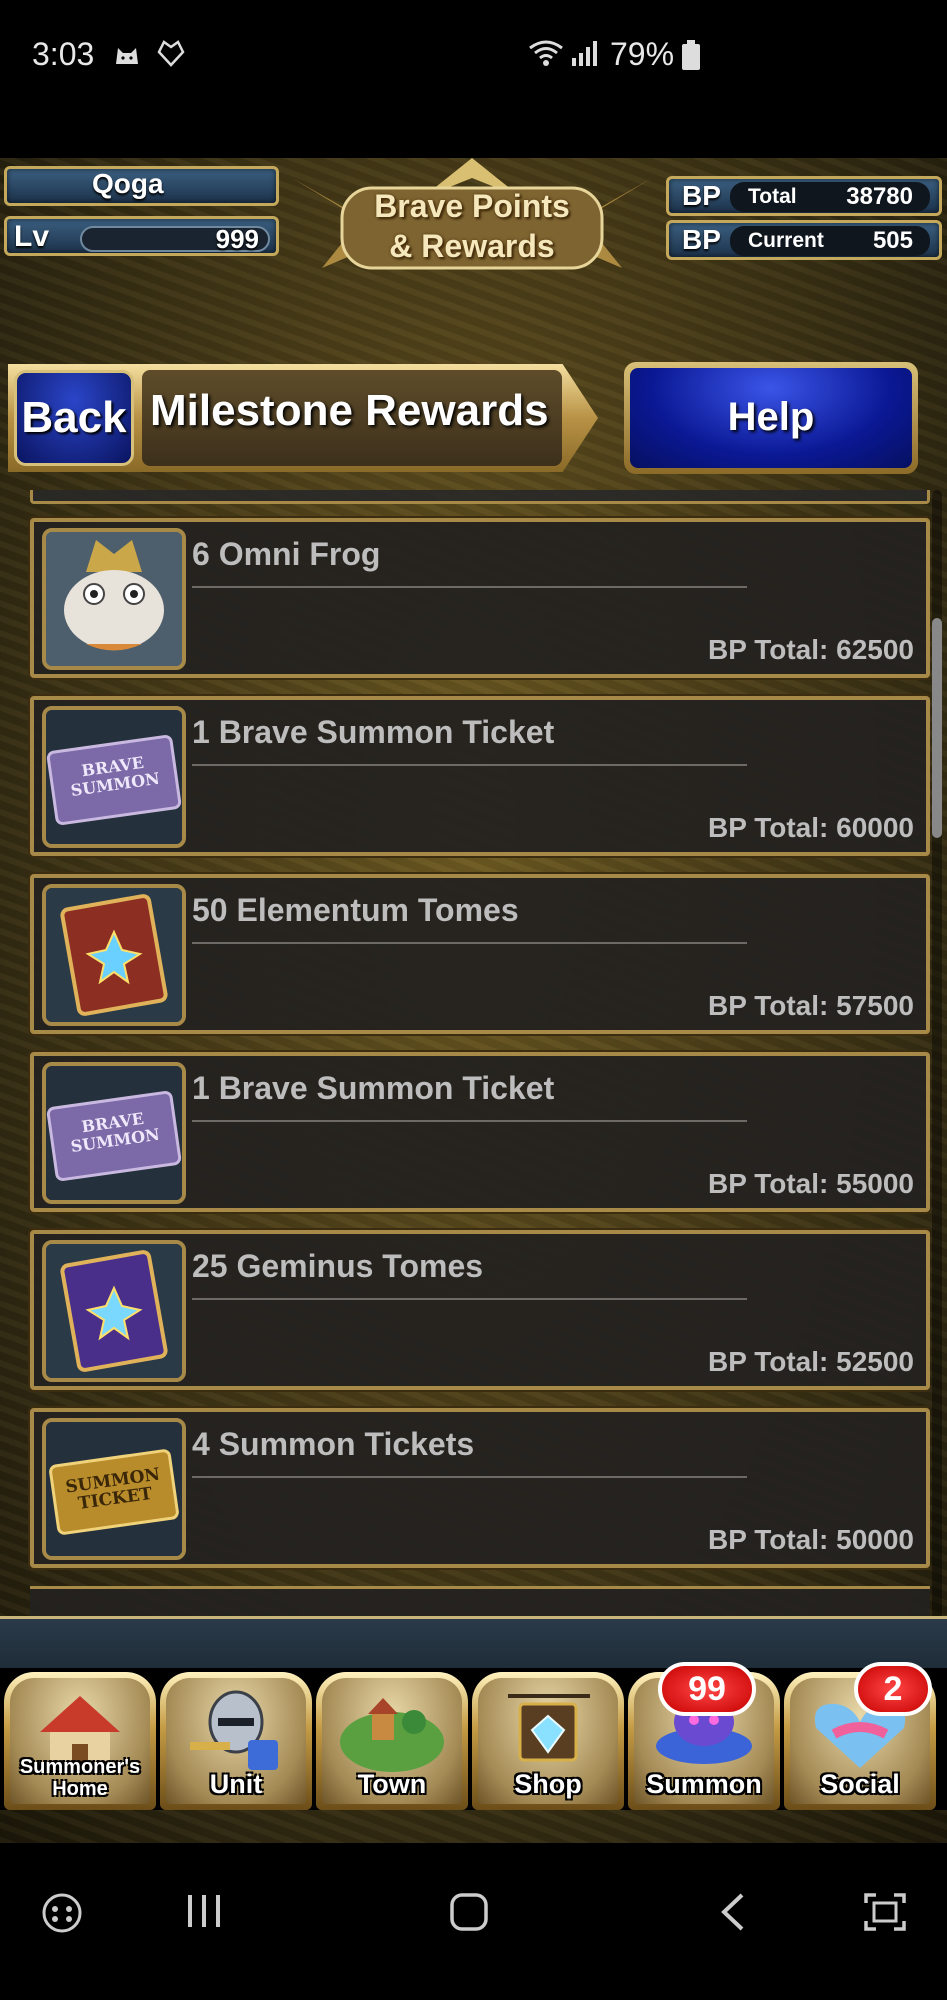 This screenshot has height=2000, width=947. Describe the element at coordinates (772, 196) in the screenshot. I see `bp-total-key: Total` at that location.